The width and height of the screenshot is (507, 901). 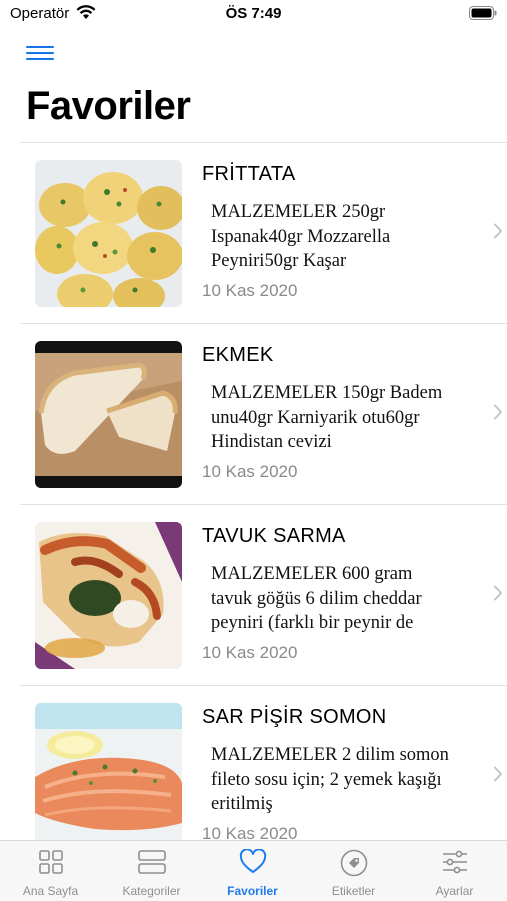 I want to click on status-bar: Operatör ÖS 7:49, so click(x=253, y=14).